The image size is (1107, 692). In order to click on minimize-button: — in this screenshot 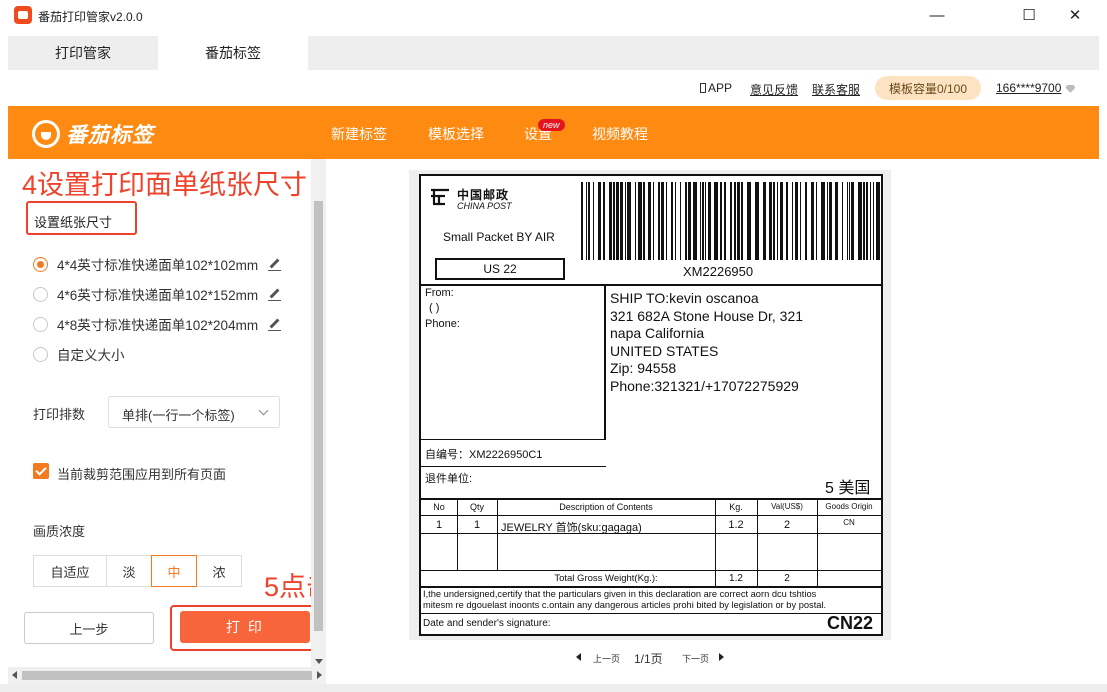, I will do `click(937, 15)`.